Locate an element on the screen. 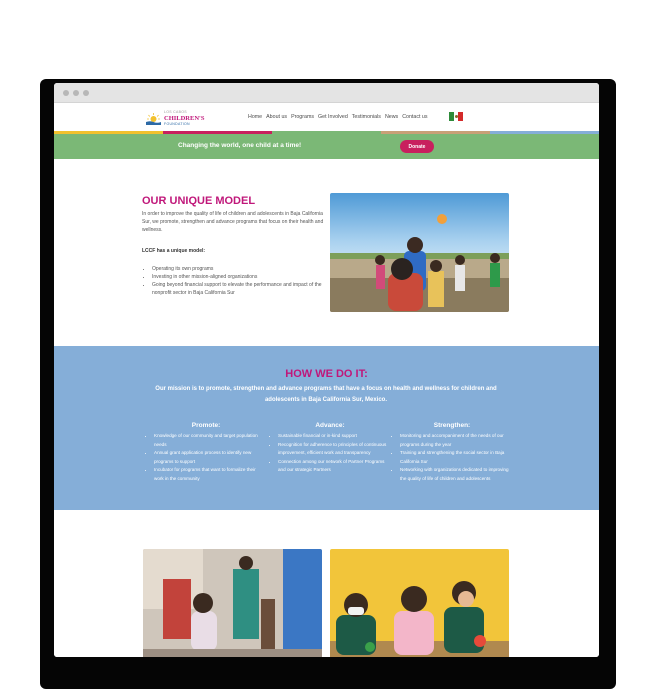 Image resolution: width=653 pixels, height=697 pixels. logo-sub-text: FOUNDATION is located at coordinates (177, 123).